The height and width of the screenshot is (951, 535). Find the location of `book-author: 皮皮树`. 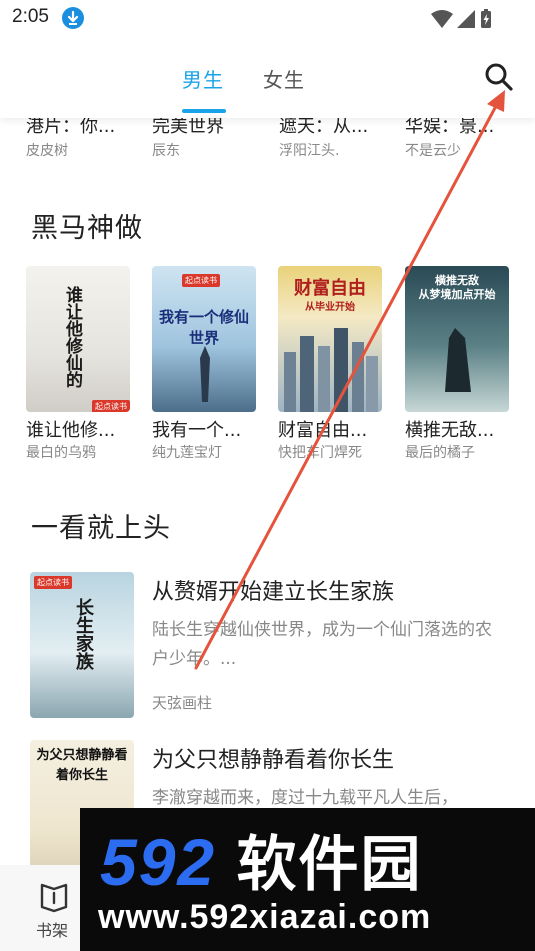

book-author: 皮皮树 is located at coordinates (47, 151).